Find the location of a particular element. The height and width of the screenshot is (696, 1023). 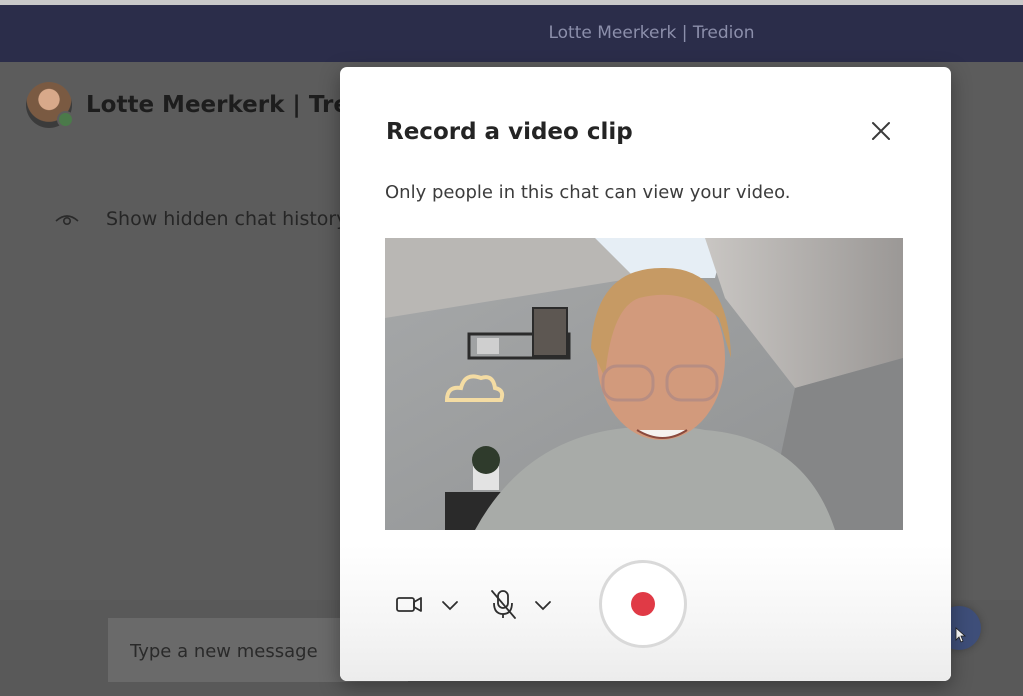

camera-options-chevron-icon is located at coordinates (450, 605).